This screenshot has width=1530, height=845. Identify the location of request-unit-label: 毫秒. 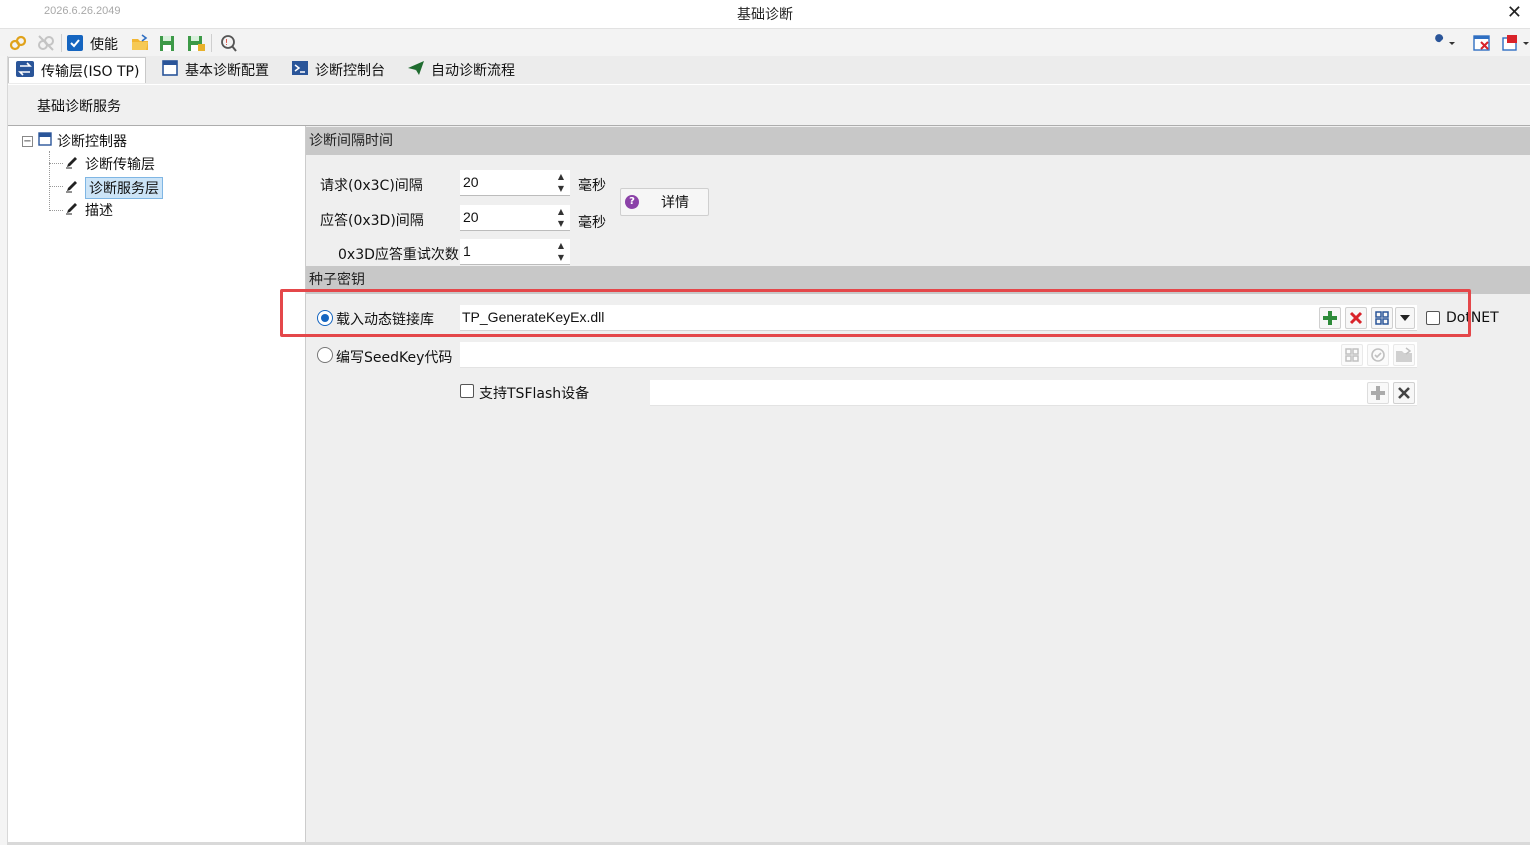
(592, 186).